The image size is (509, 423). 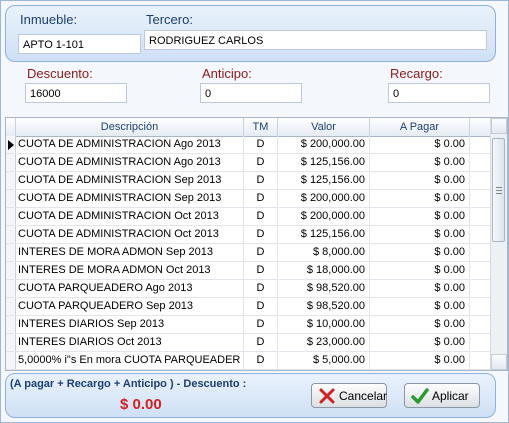 I want to click on inmueble-field: APTO 1-101, so click(x=79, y=44).